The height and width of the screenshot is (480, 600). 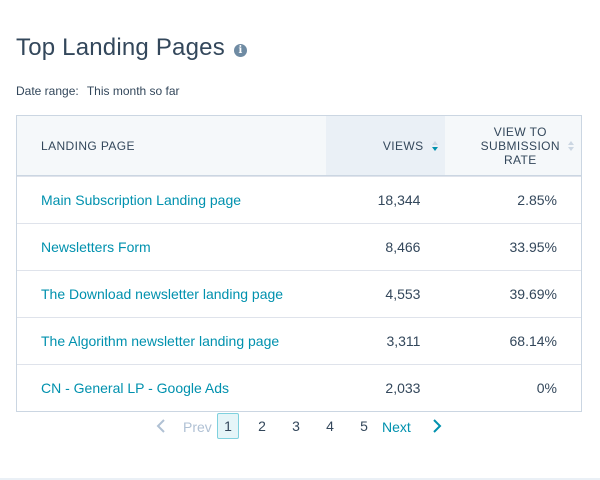 I want to click on column-header-views: VIEWS, so click(x=385, y=145).